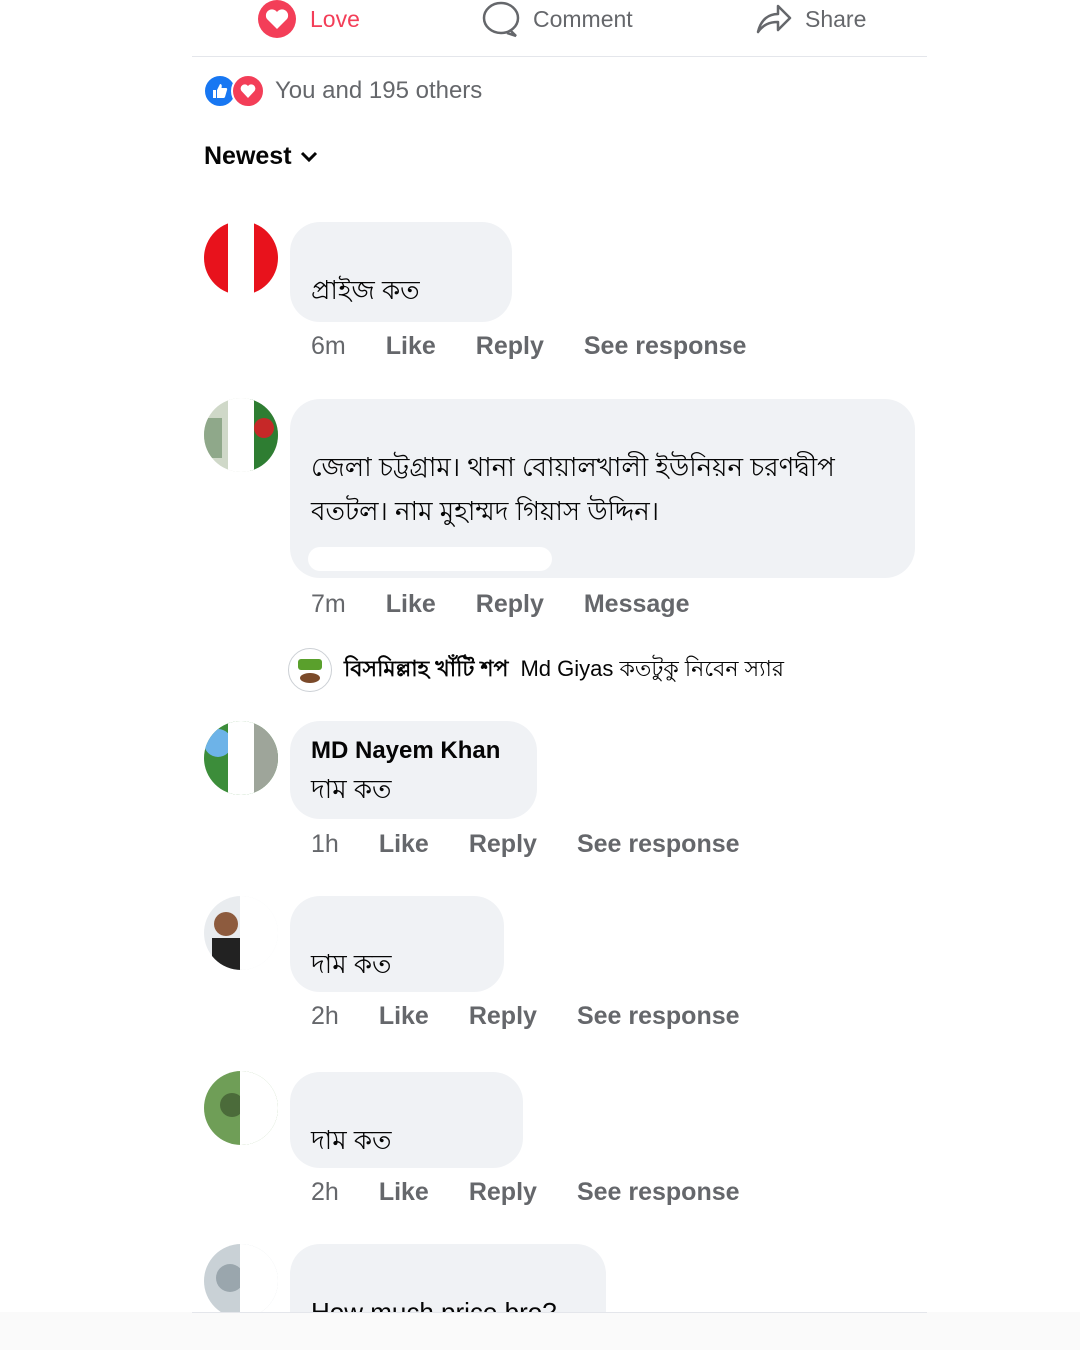  What do you see at coordinates (328, 346) in the screenshot?
I see `comment-time: 6m` at bounding box center [328, 346].